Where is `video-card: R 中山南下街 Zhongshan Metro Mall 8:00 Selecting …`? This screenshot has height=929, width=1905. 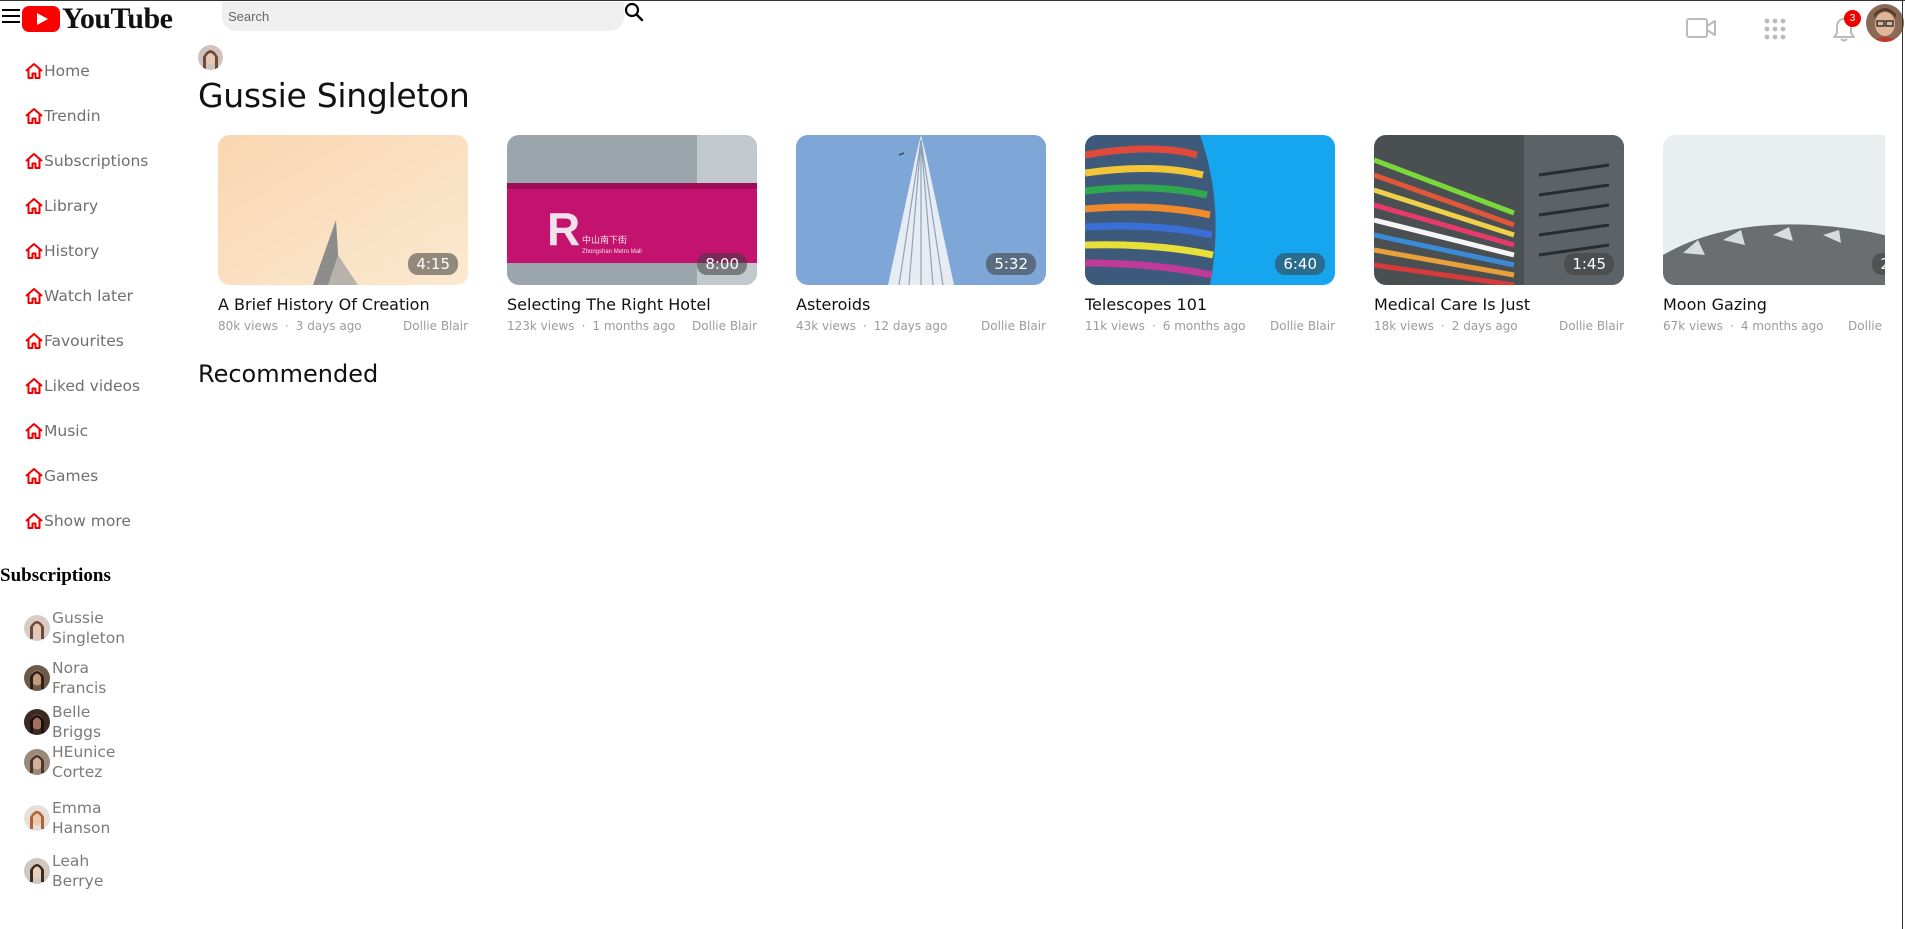 video-card: R 中山南下街 Zhongshan Metro Mall 8:00 Selecting … is located at coordinates (632, 234).